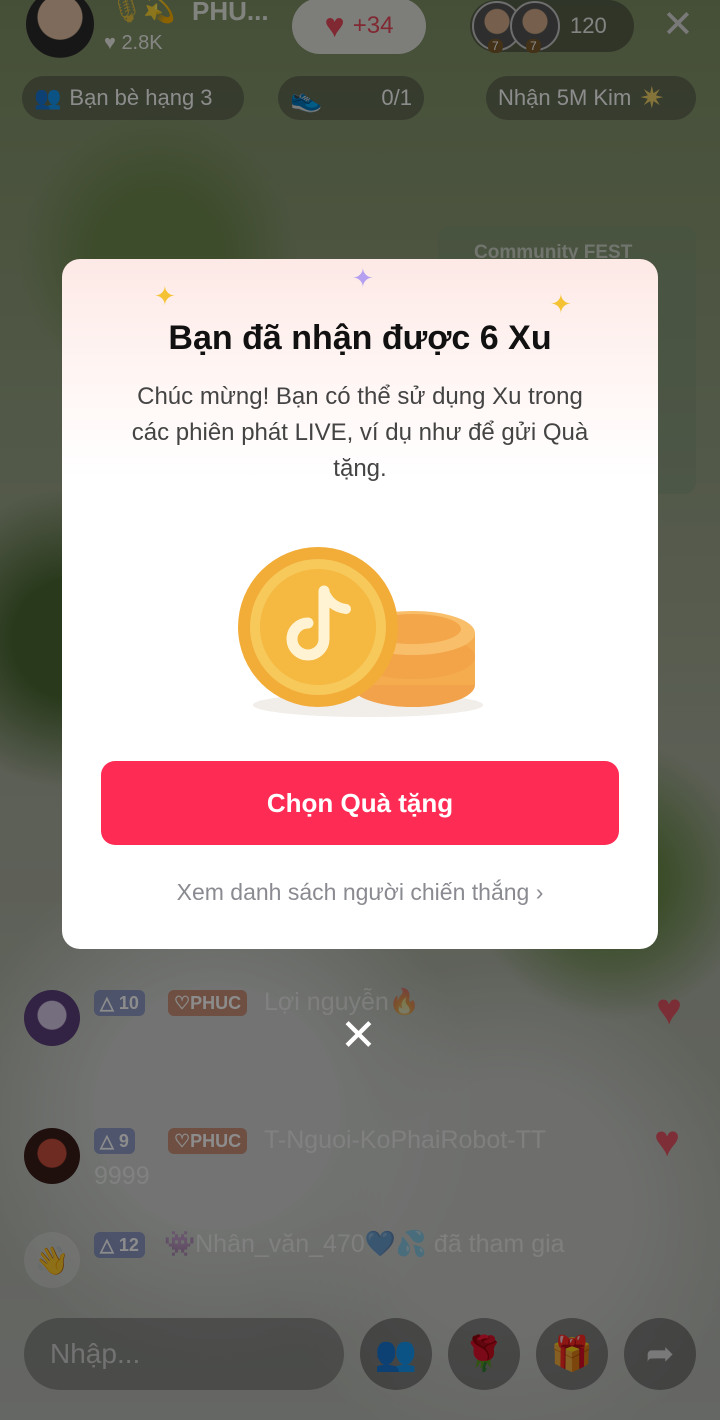 Image resolution: width=720 pixels, height=1420 pixels. I want to click on choose-gift-button: Chọn Quà tặng, so click(360, 803).